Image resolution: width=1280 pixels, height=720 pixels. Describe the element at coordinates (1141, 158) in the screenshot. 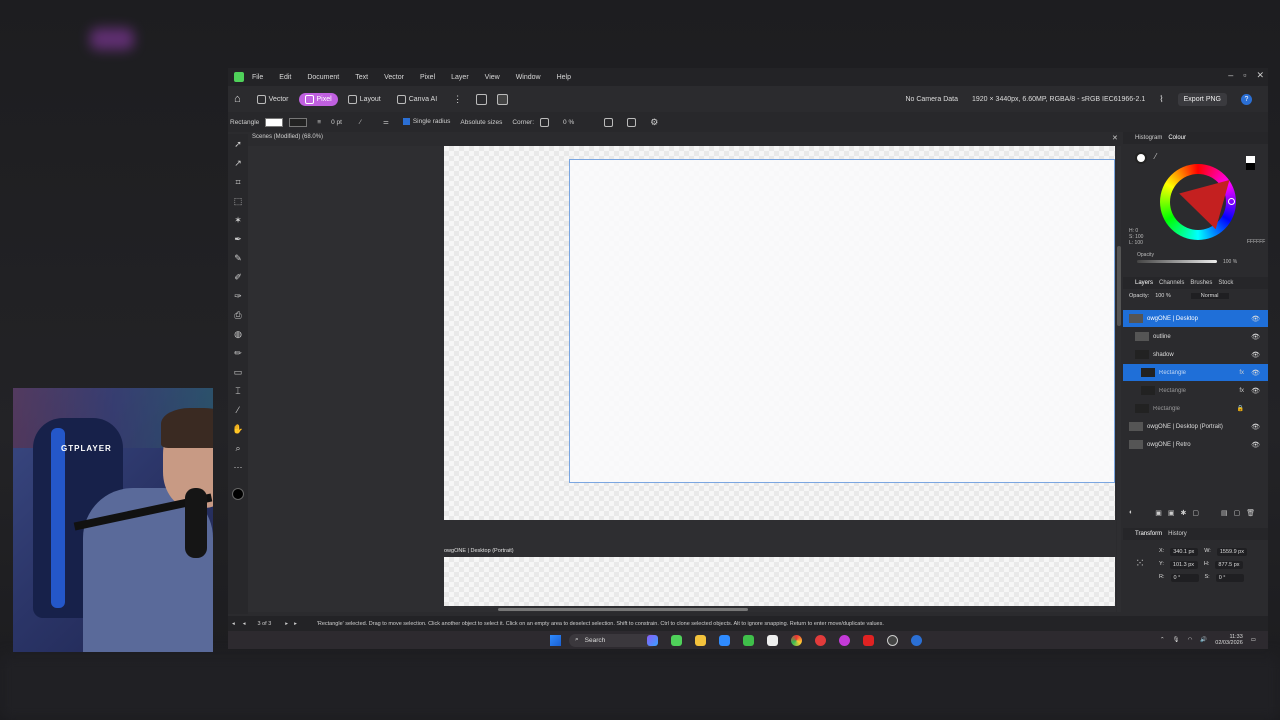

I see `fill-stroke-icon` at that location.